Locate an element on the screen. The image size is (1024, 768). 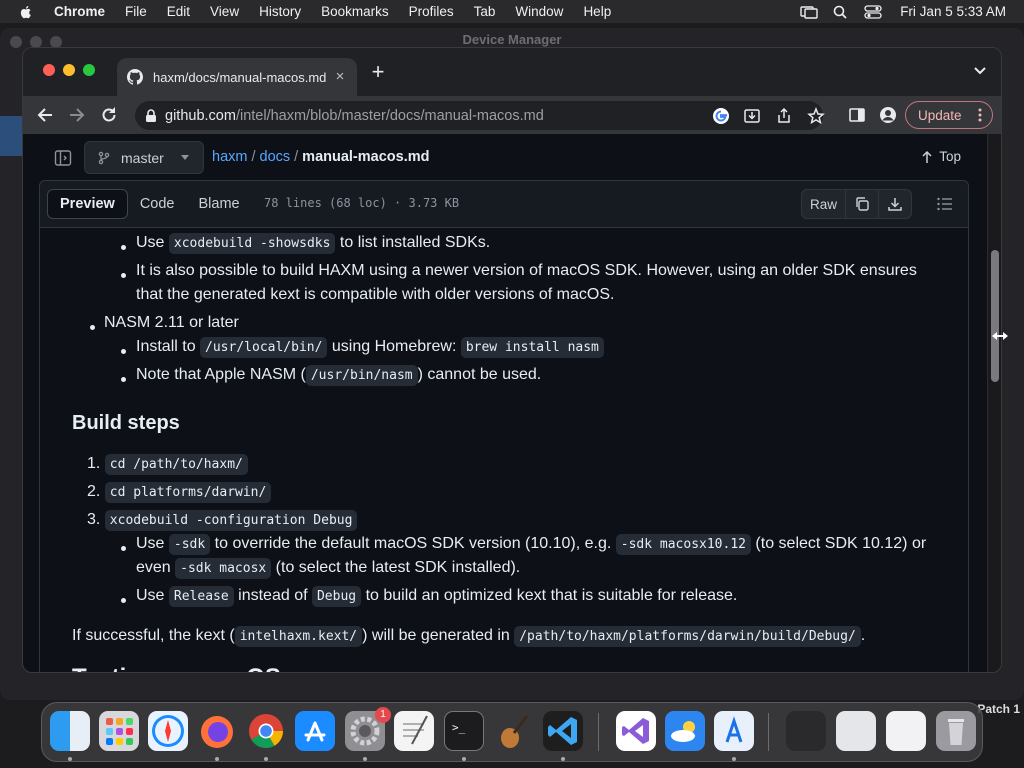
menu-tab: Tab is located at coordinates (485, 11).